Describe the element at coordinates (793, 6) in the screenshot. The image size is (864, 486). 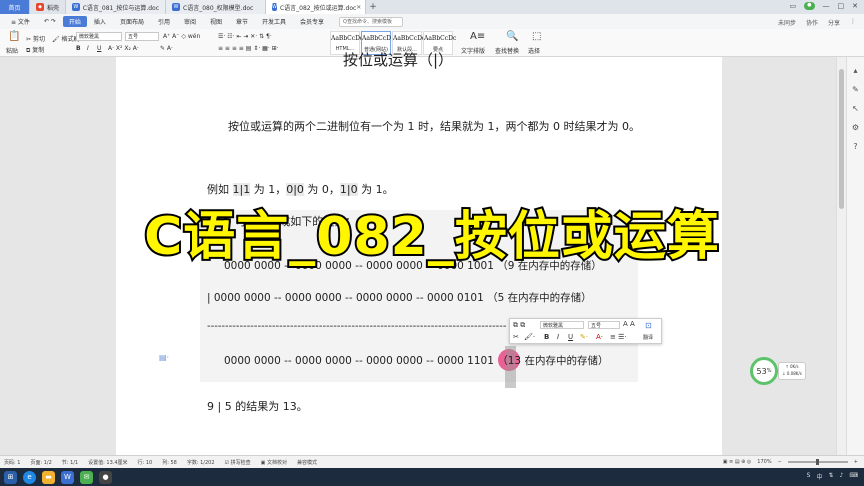
I see `layout-icon: ▭` at that location.